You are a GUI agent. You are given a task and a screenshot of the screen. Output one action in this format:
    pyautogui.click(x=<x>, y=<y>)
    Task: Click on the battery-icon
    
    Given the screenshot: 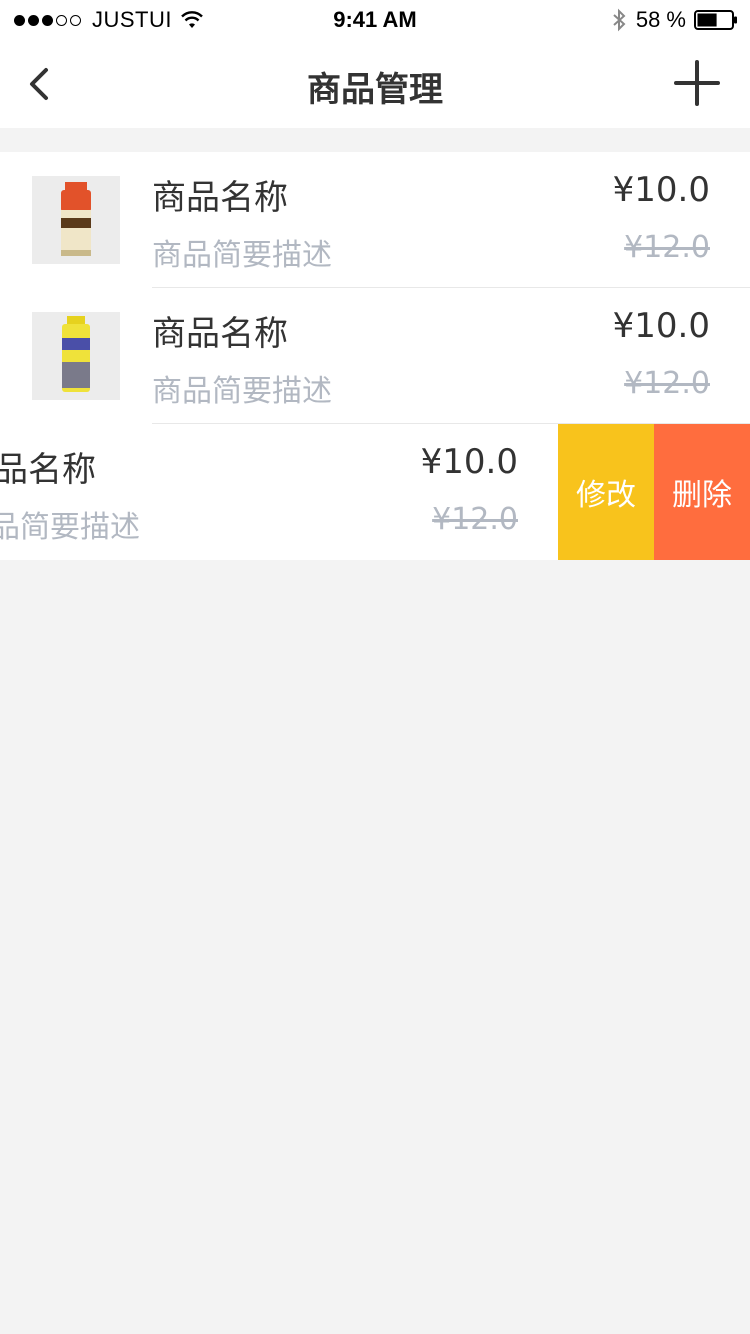 What is the action you would take?
    pyautogui.click(x=715, y=20)
    